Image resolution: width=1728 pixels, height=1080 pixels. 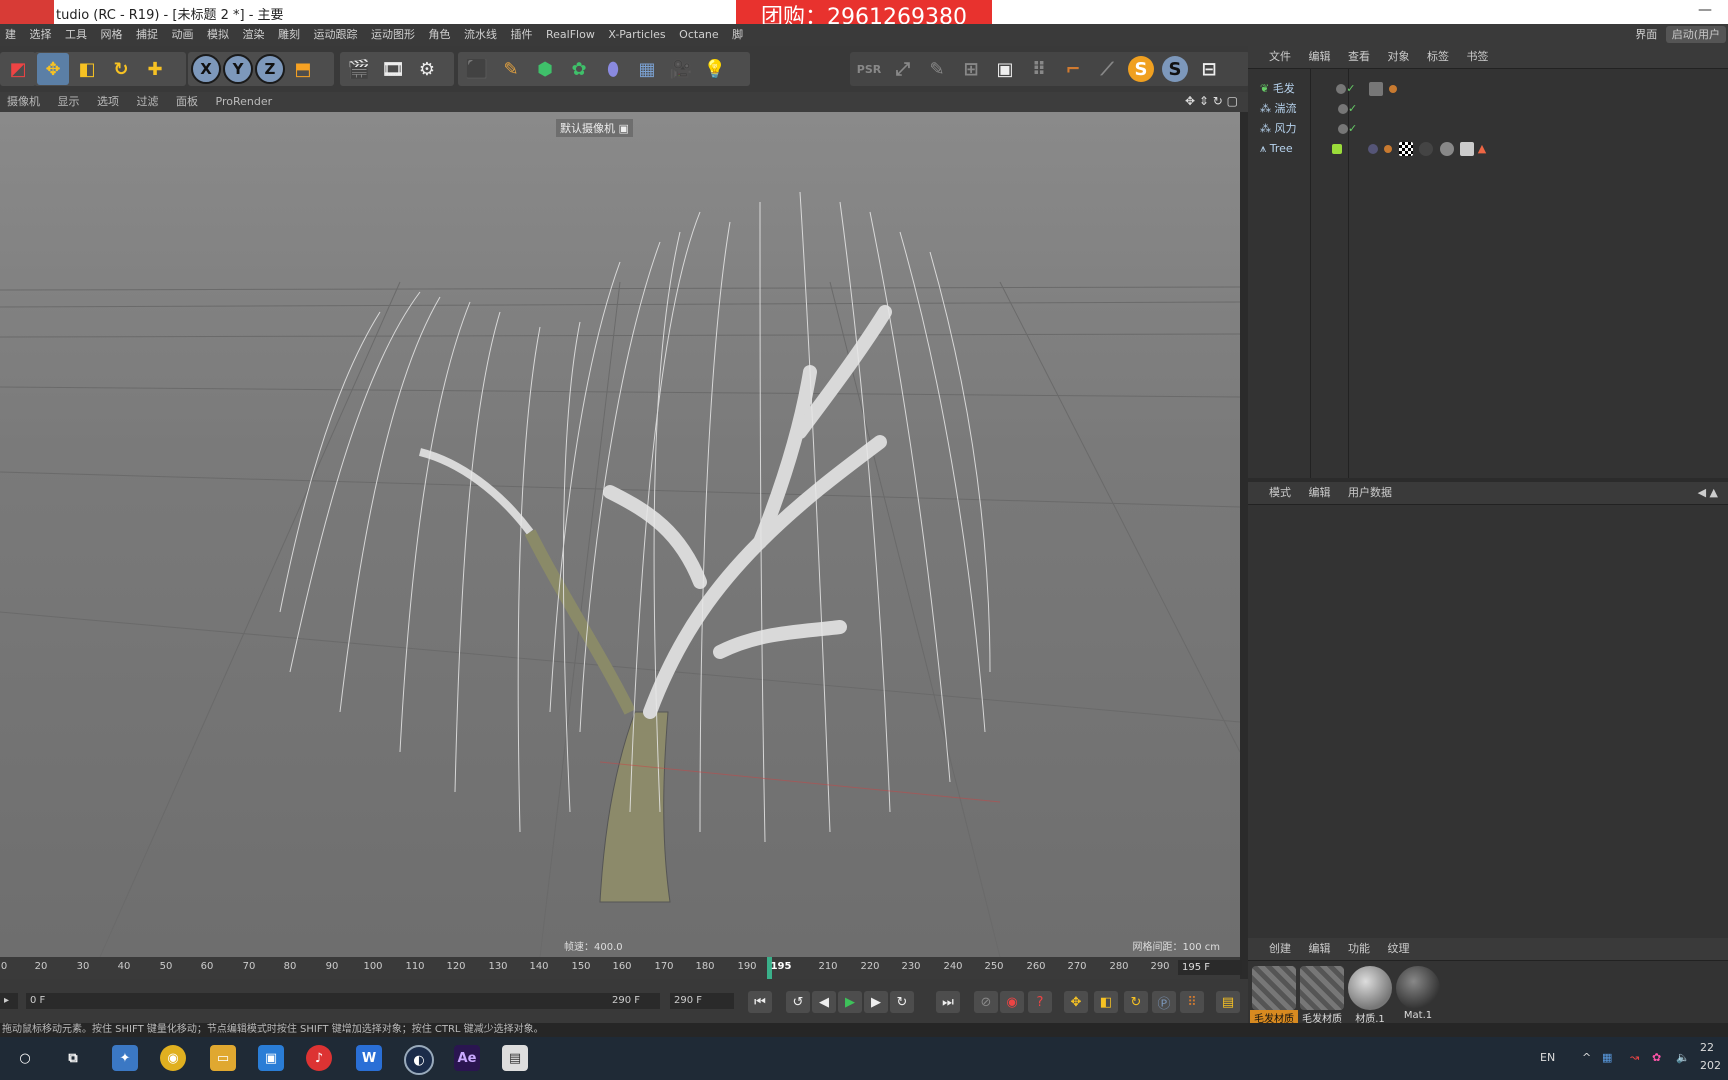 What do you see at coordinates (798, 1002) in the screenshot?
I see `prev-keyframe-icon: ↺` at bounding box center [798, 1002].